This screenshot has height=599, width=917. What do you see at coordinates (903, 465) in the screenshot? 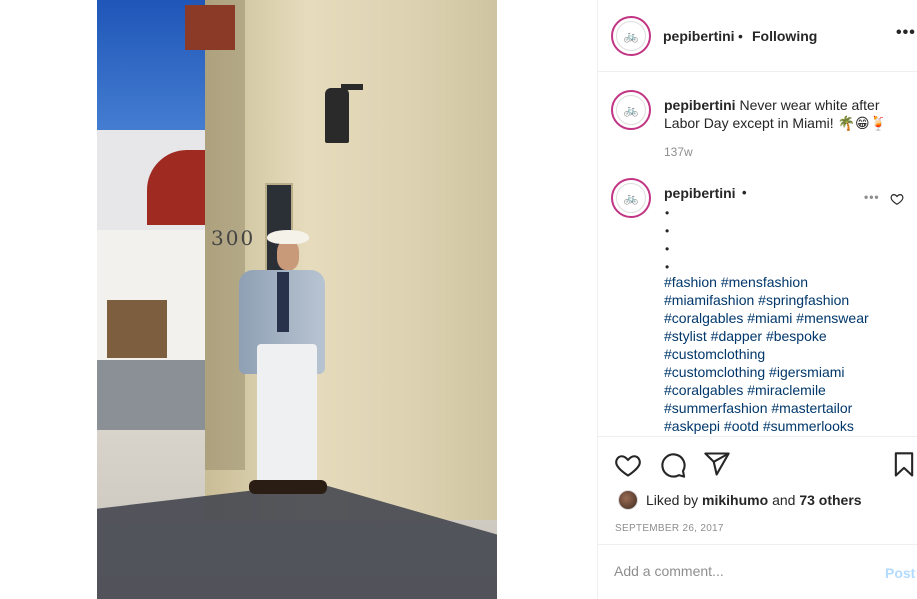
I see `bookmark-icon` at bounding box center [903, 465].